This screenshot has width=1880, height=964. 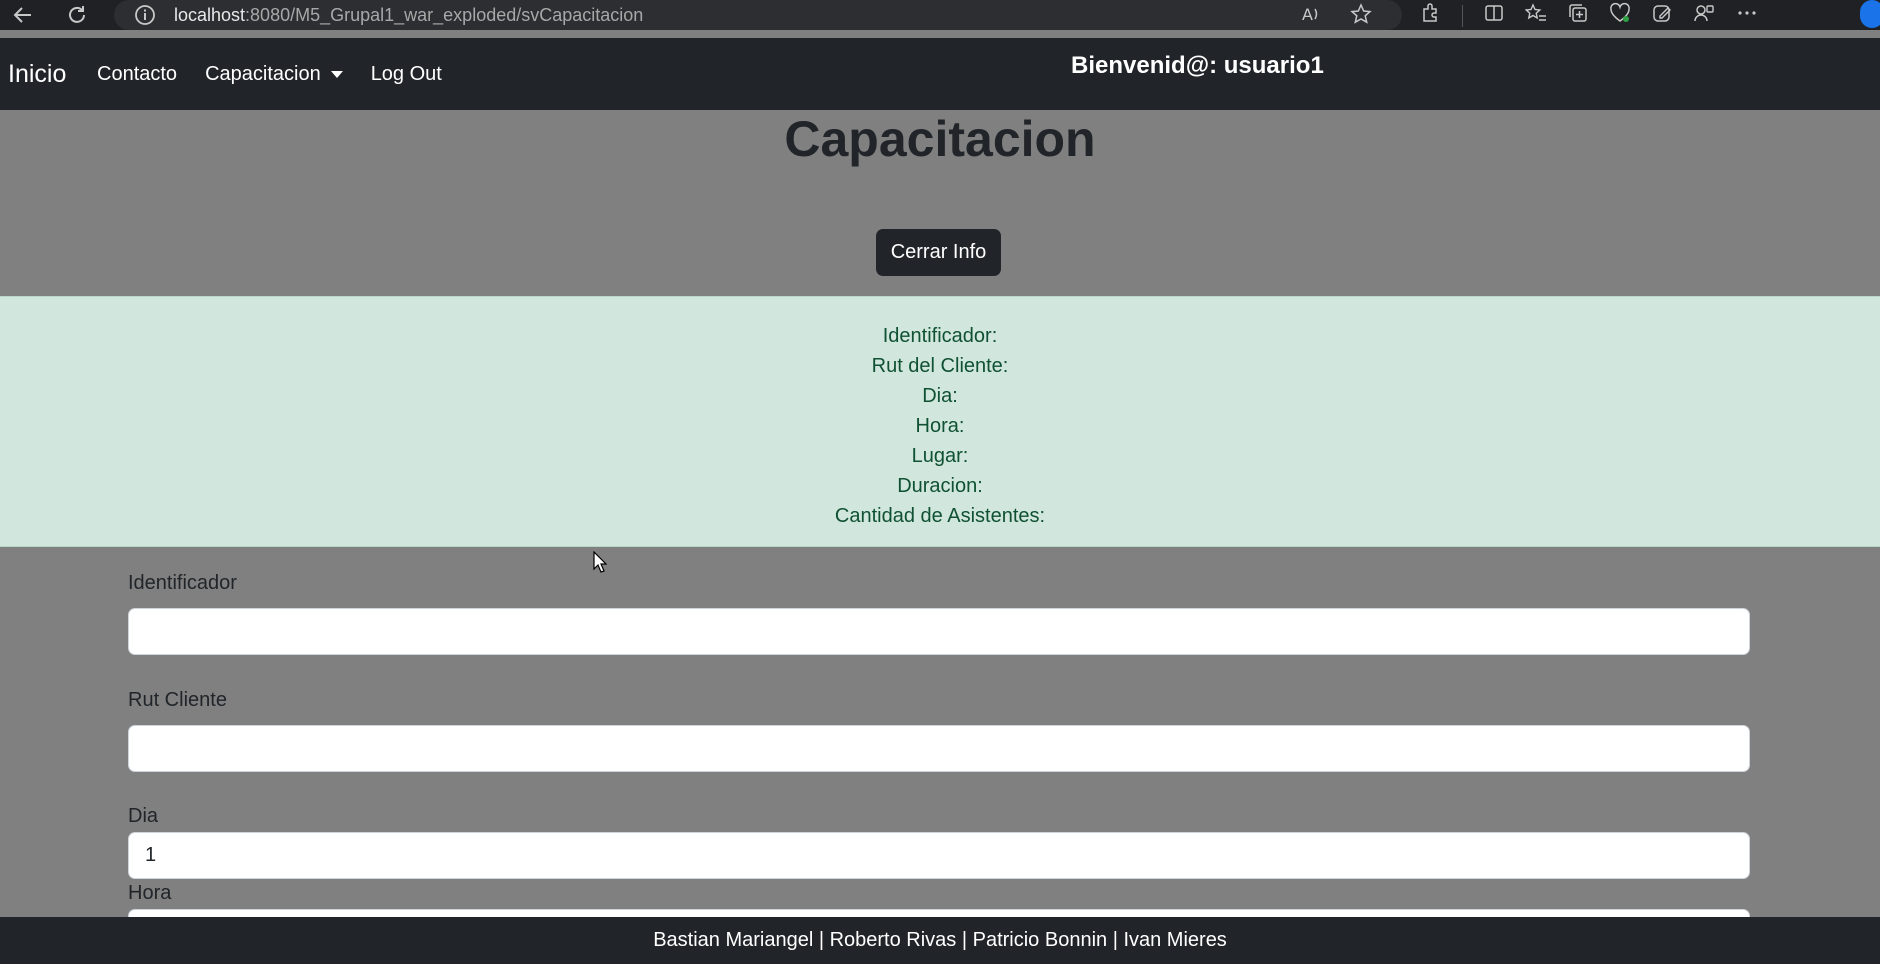 I want to click on nav-dropdown-capacitacion: Capacitacion, so click(x=274, y=74).